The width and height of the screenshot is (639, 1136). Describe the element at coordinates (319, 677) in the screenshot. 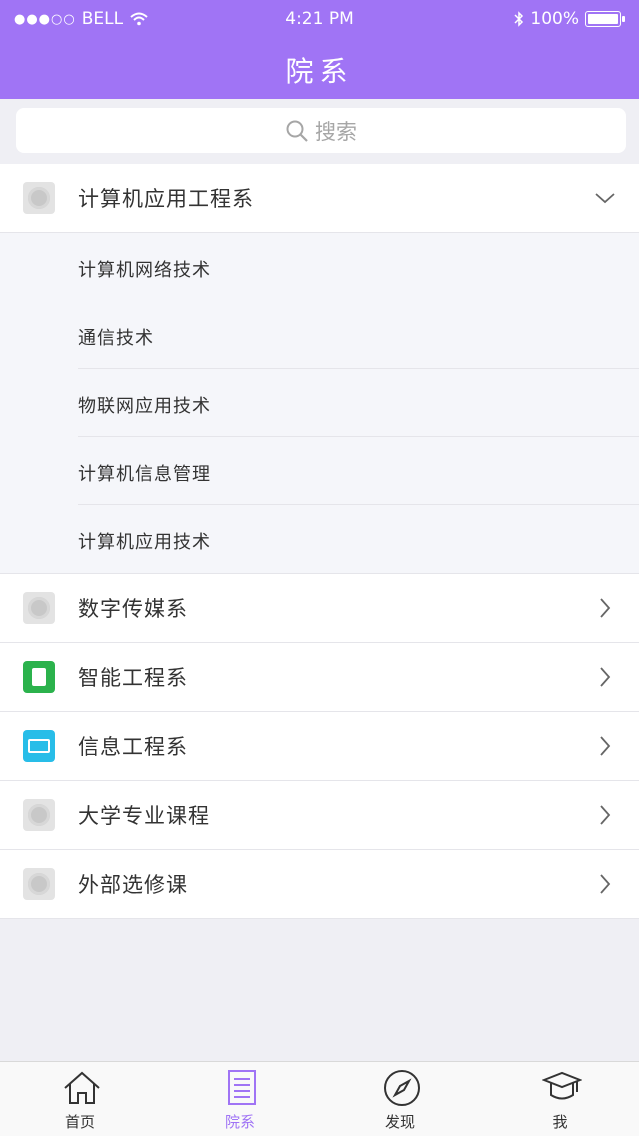

I see `department-row: 智能工程系` at that location.